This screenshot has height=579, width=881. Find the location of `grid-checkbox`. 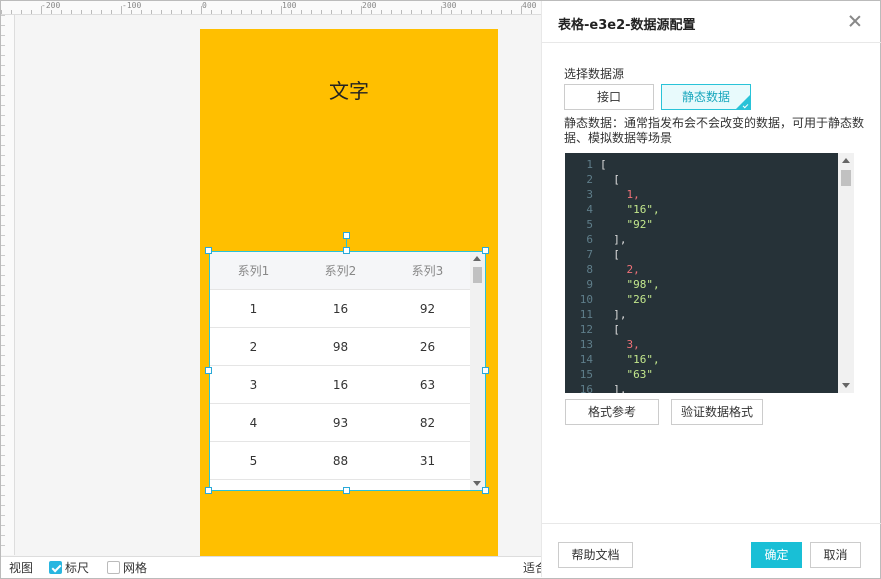

grid-checkbox is located at coordinates (113, 567).